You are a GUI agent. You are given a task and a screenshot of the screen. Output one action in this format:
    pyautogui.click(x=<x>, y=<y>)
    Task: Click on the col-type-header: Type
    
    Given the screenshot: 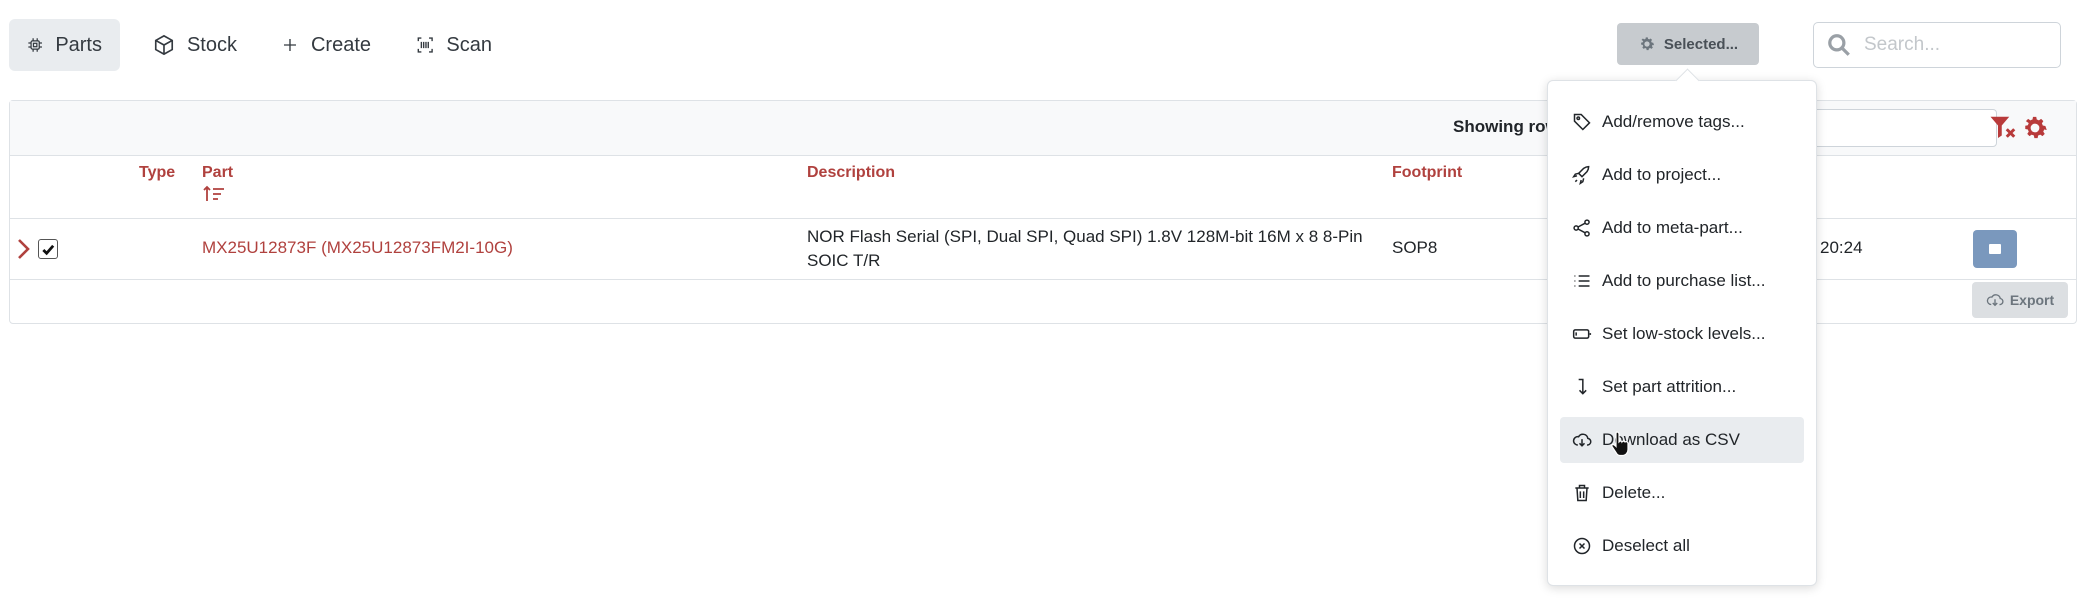 What is the action you would take?
    pyautogui.click(x=157, y=173)
    